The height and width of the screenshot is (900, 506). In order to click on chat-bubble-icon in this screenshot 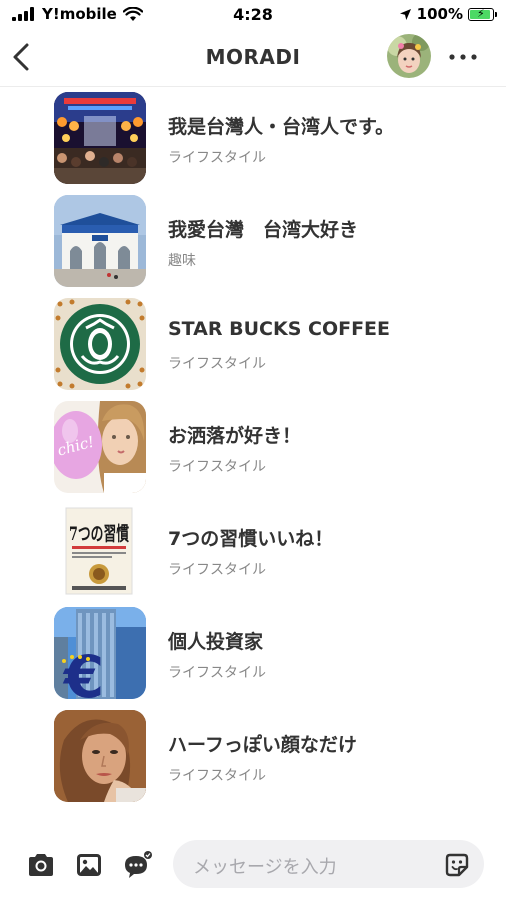, I will do `click(139, 864)`.